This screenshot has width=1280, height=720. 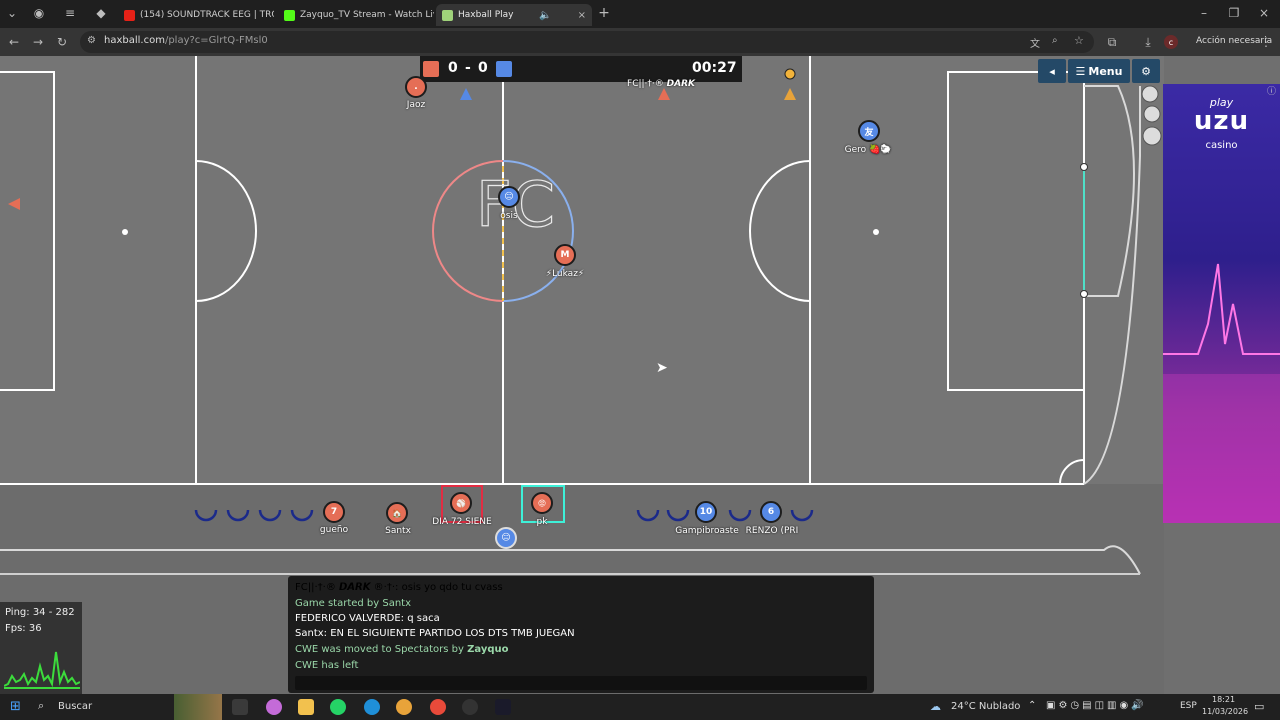 I want to click on clock-time: 18:21, so click(x=1223, y=699).